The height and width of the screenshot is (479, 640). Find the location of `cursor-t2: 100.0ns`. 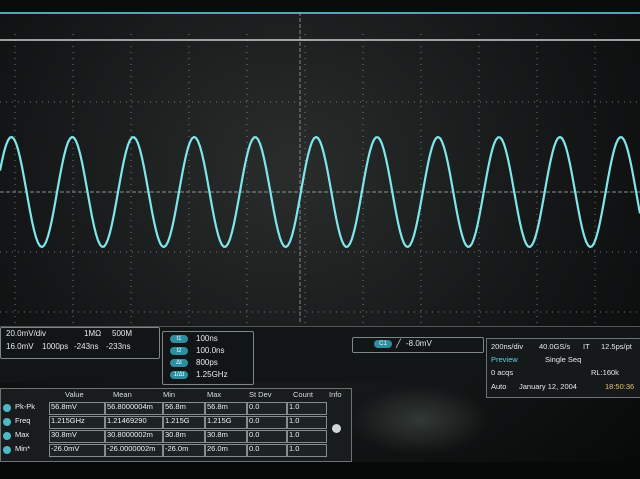

cursor-t2: 100.0ns is located at coordinates (210, 350).